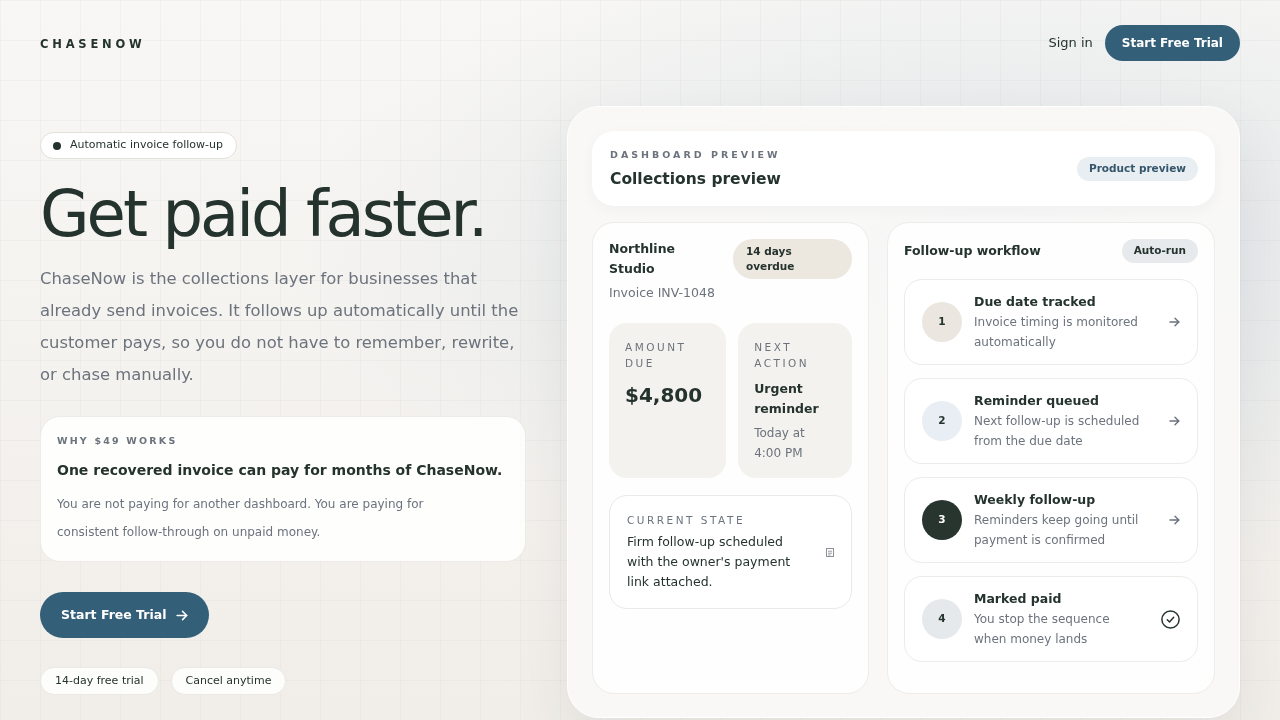 The width and height of the screenshot is (1280, 720). I want to click on action-value: Urgent reminder, so click(787, 399).